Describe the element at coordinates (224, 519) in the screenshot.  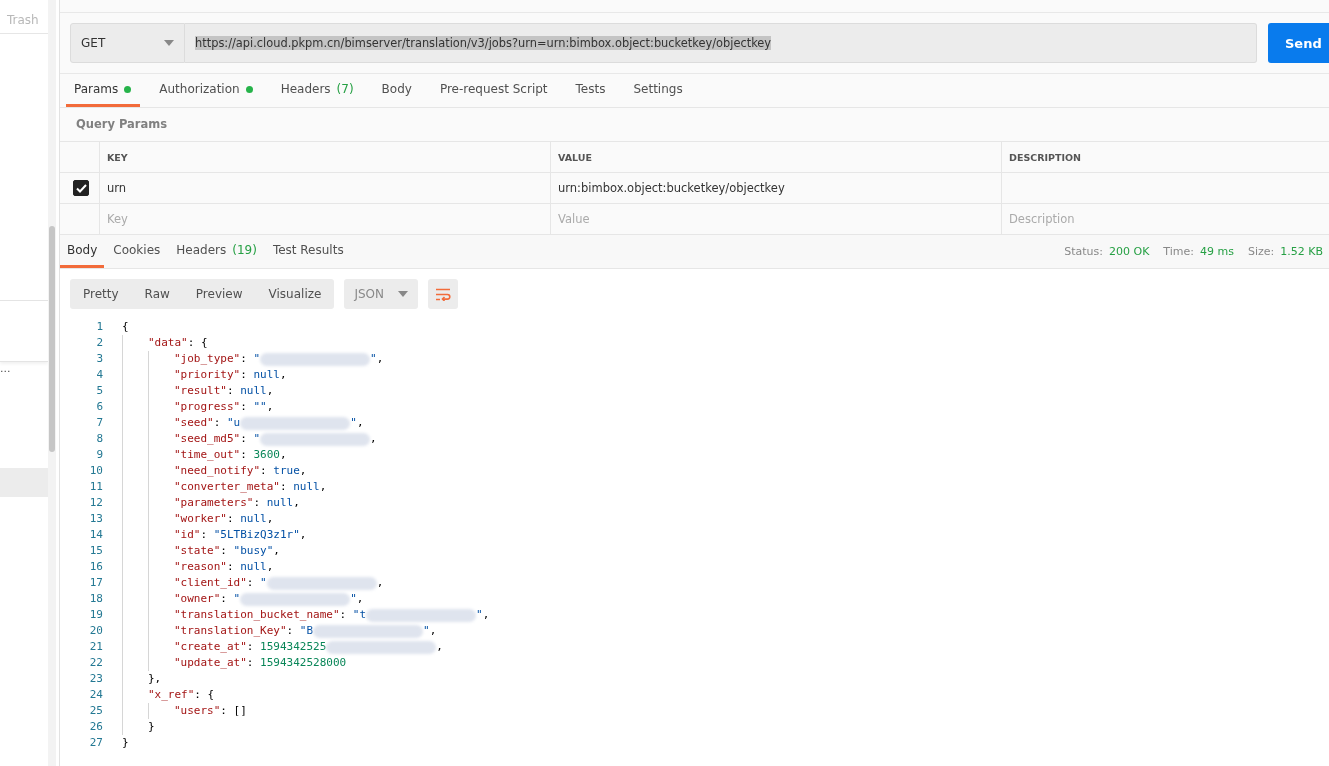
I see `code-line: "worker": null,` at that location.